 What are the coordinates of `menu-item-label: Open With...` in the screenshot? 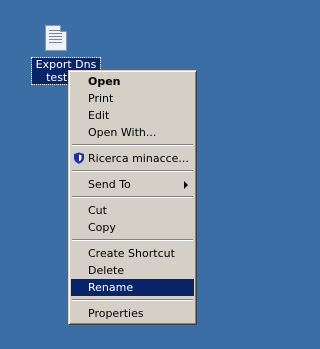 It's located at (122, 132).